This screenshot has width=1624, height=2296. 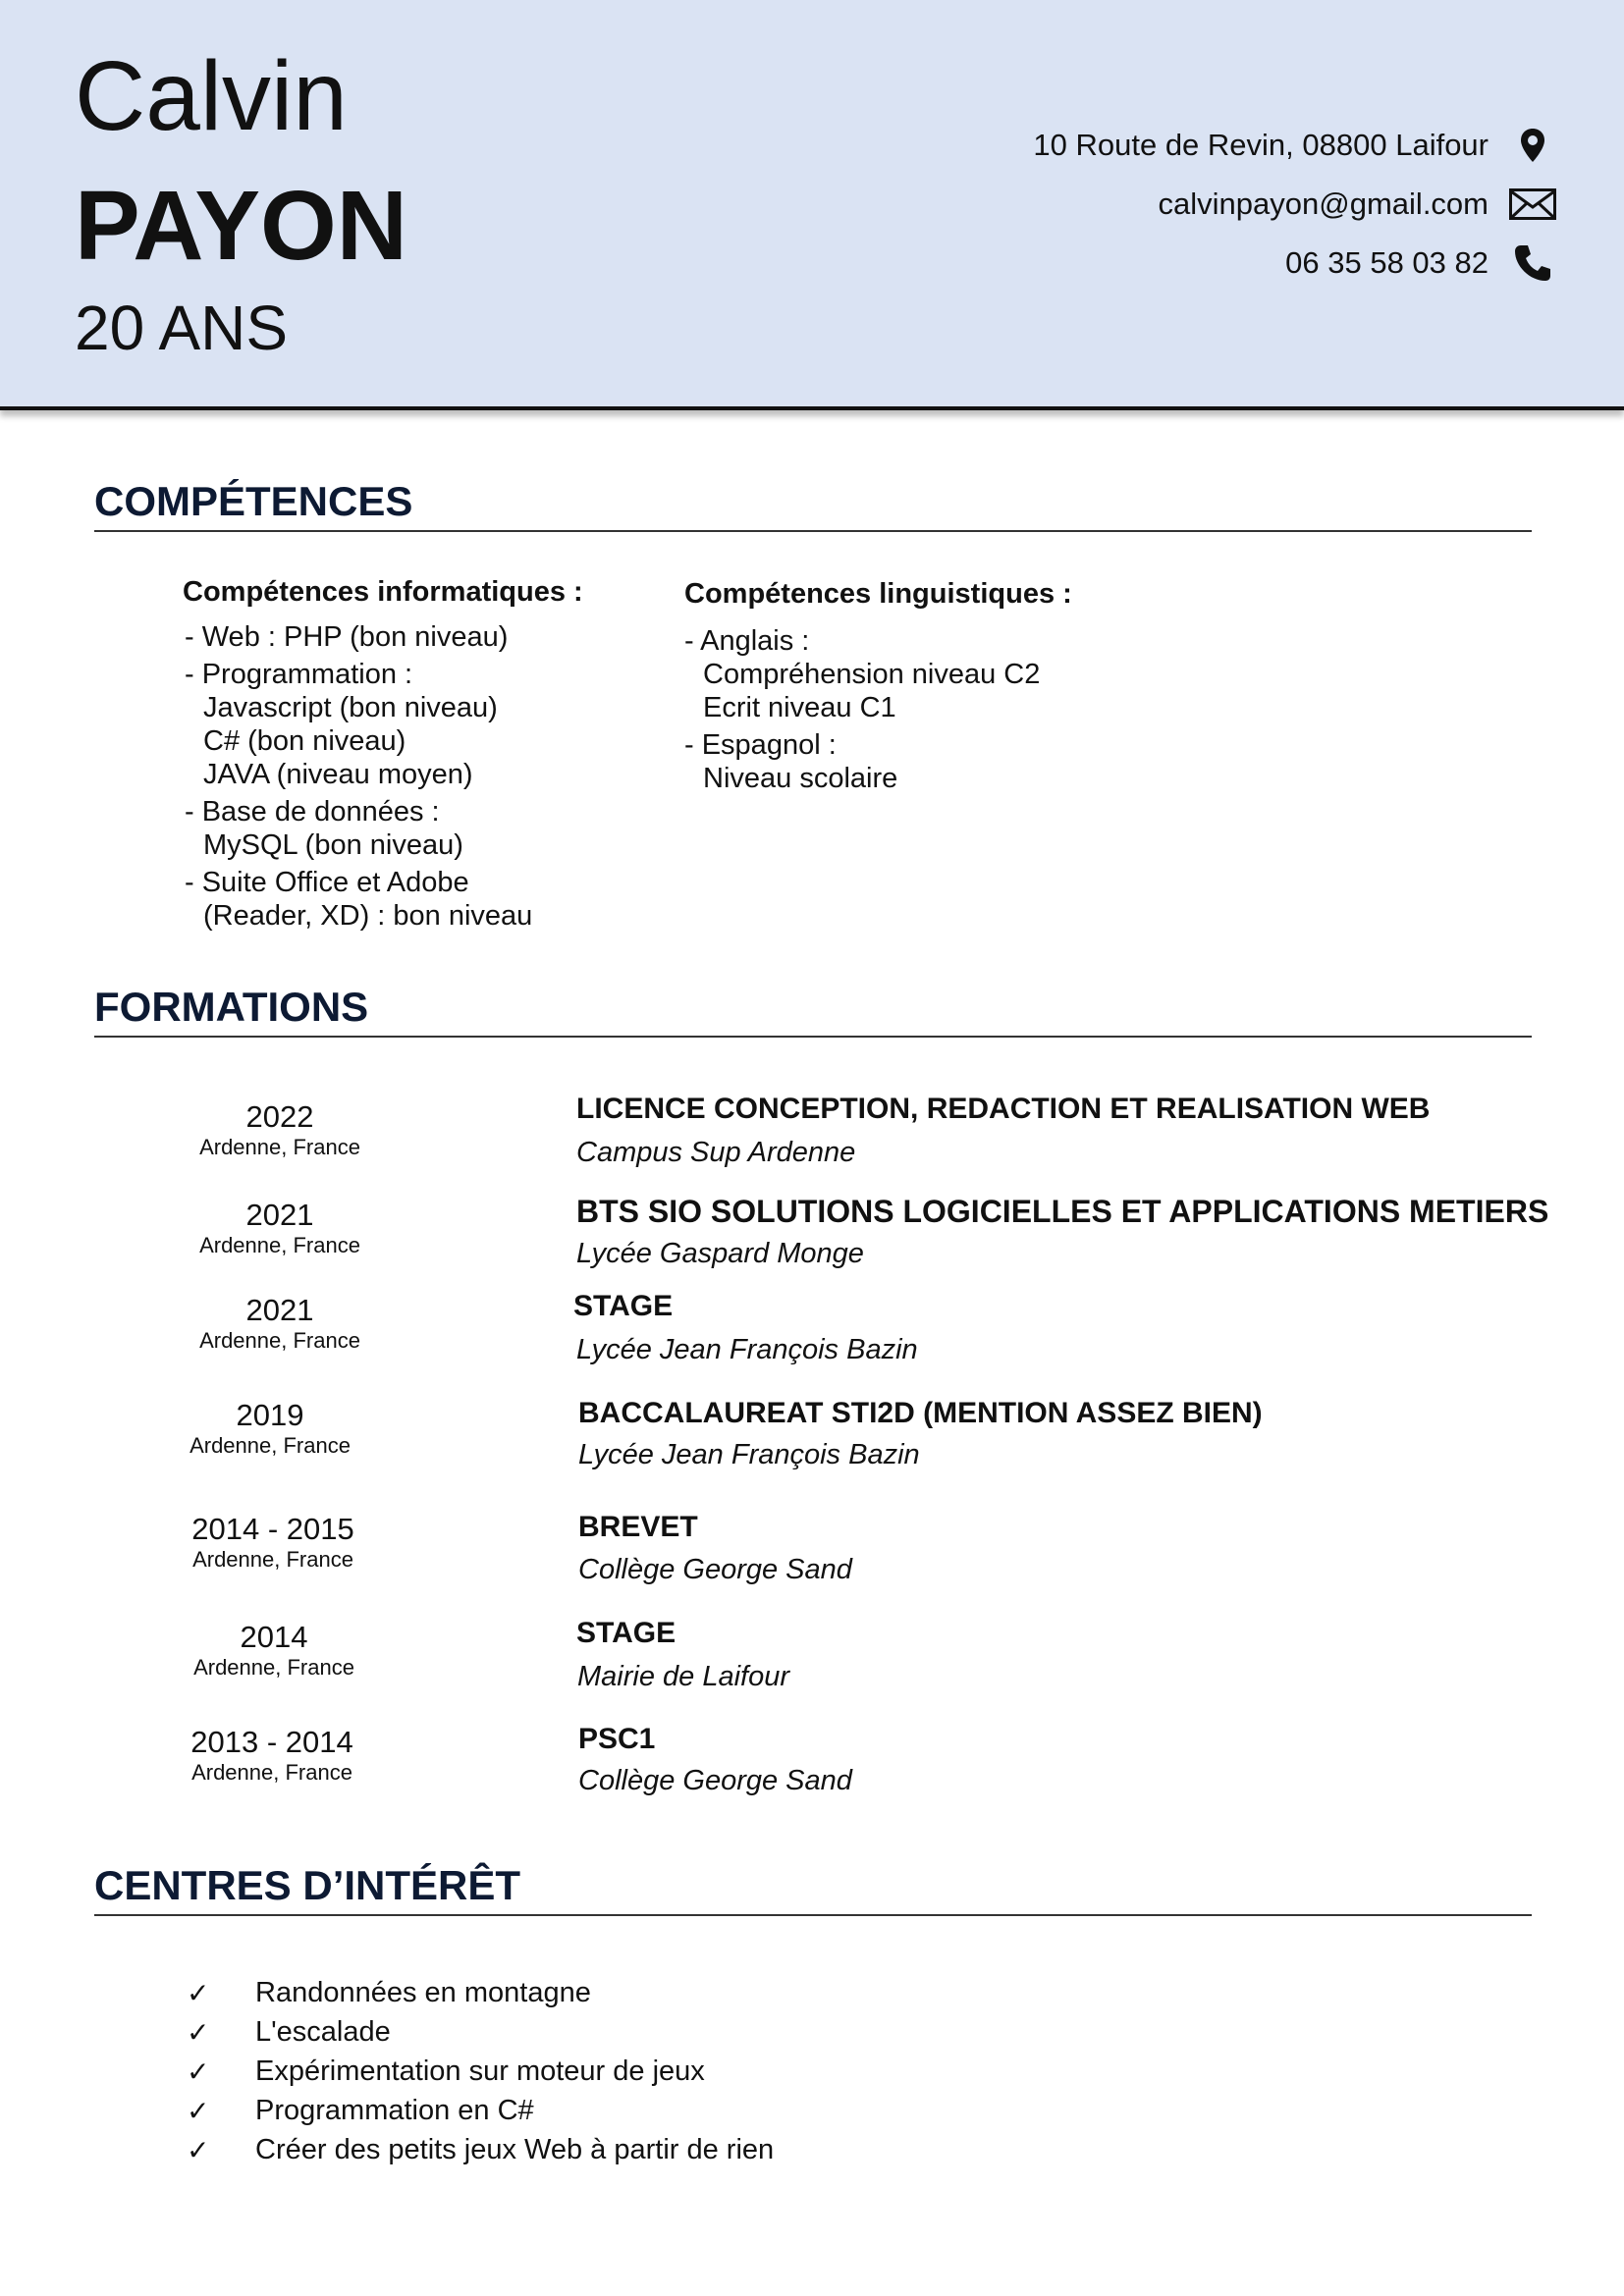 What do you see at coordinates (813, 1889) in the screenshot?
I see `interests-section-title: CENTRES D’INTÉRÊT` at bounding box center [813, 1889].